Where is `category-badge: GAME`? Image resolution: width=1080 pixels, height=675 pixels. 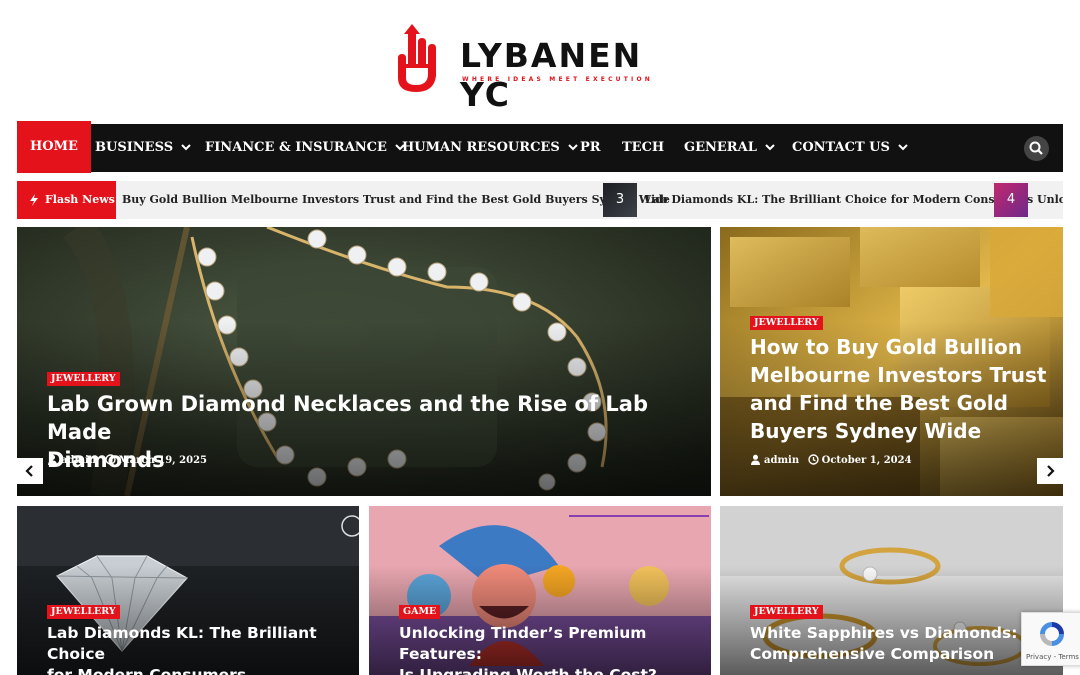
category-badge: GAME is located at coordinates (420, 612).